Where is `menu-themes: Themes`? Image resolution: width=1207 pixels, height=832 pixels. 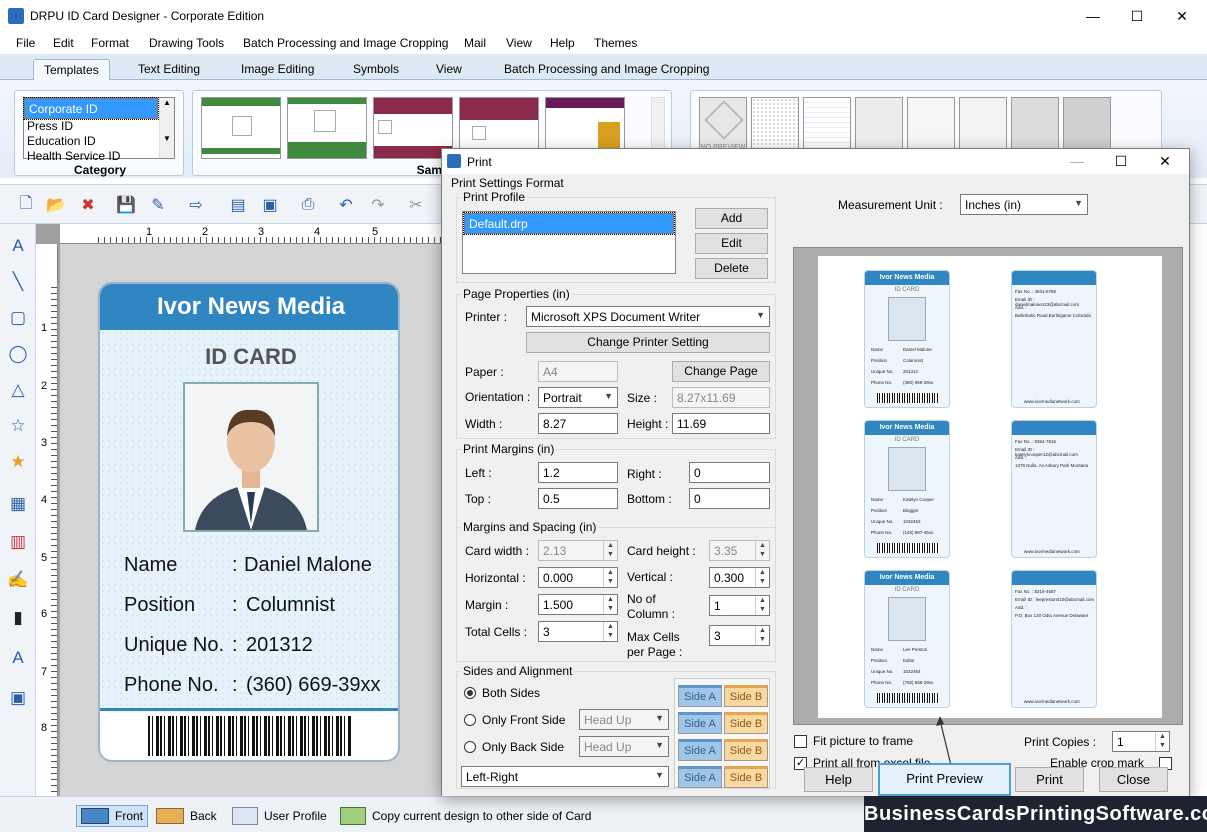 menu-themes: Themes is located at coordinates (615, 43).